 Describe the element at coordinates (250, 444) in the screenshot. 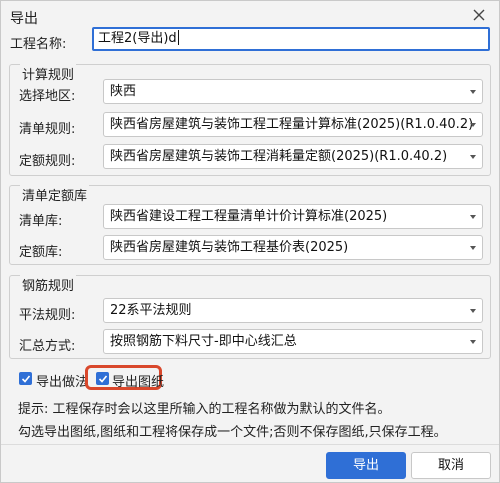

I see `footer-divider` at that location.